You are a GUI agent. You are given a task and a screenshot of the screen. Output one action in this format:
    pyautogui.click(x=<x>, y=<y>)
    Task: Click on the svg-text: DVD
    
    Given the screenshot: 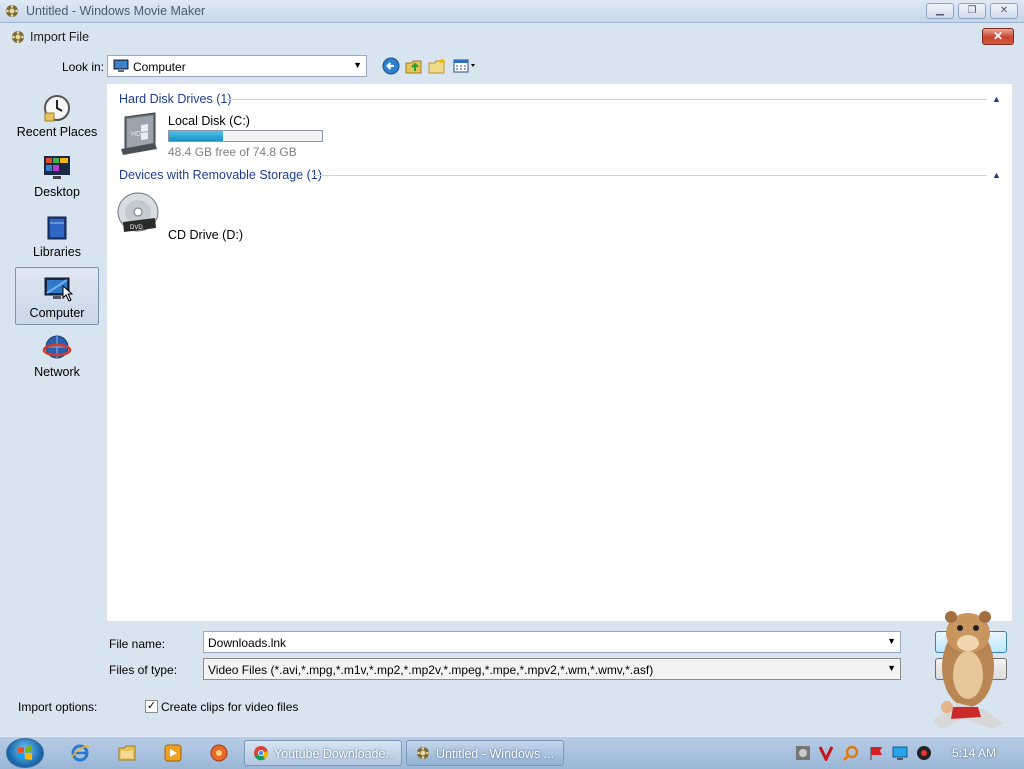 What is the action you would take?
    pyautogui.click(x=136, y=228)
    